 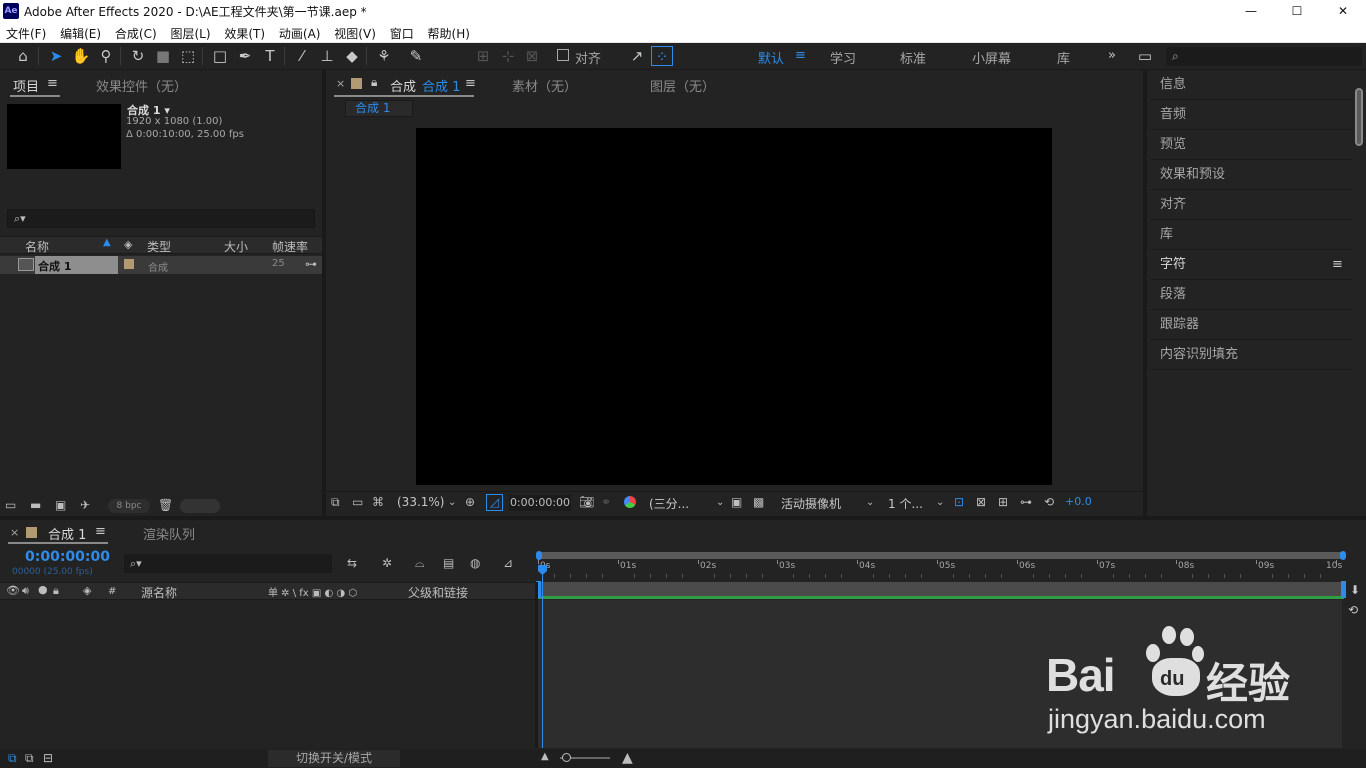 What do you see at coordinates (532, 56) in the screenshot?
I see `view-axis-icon: ⊠` at bounding box center [532, 56].